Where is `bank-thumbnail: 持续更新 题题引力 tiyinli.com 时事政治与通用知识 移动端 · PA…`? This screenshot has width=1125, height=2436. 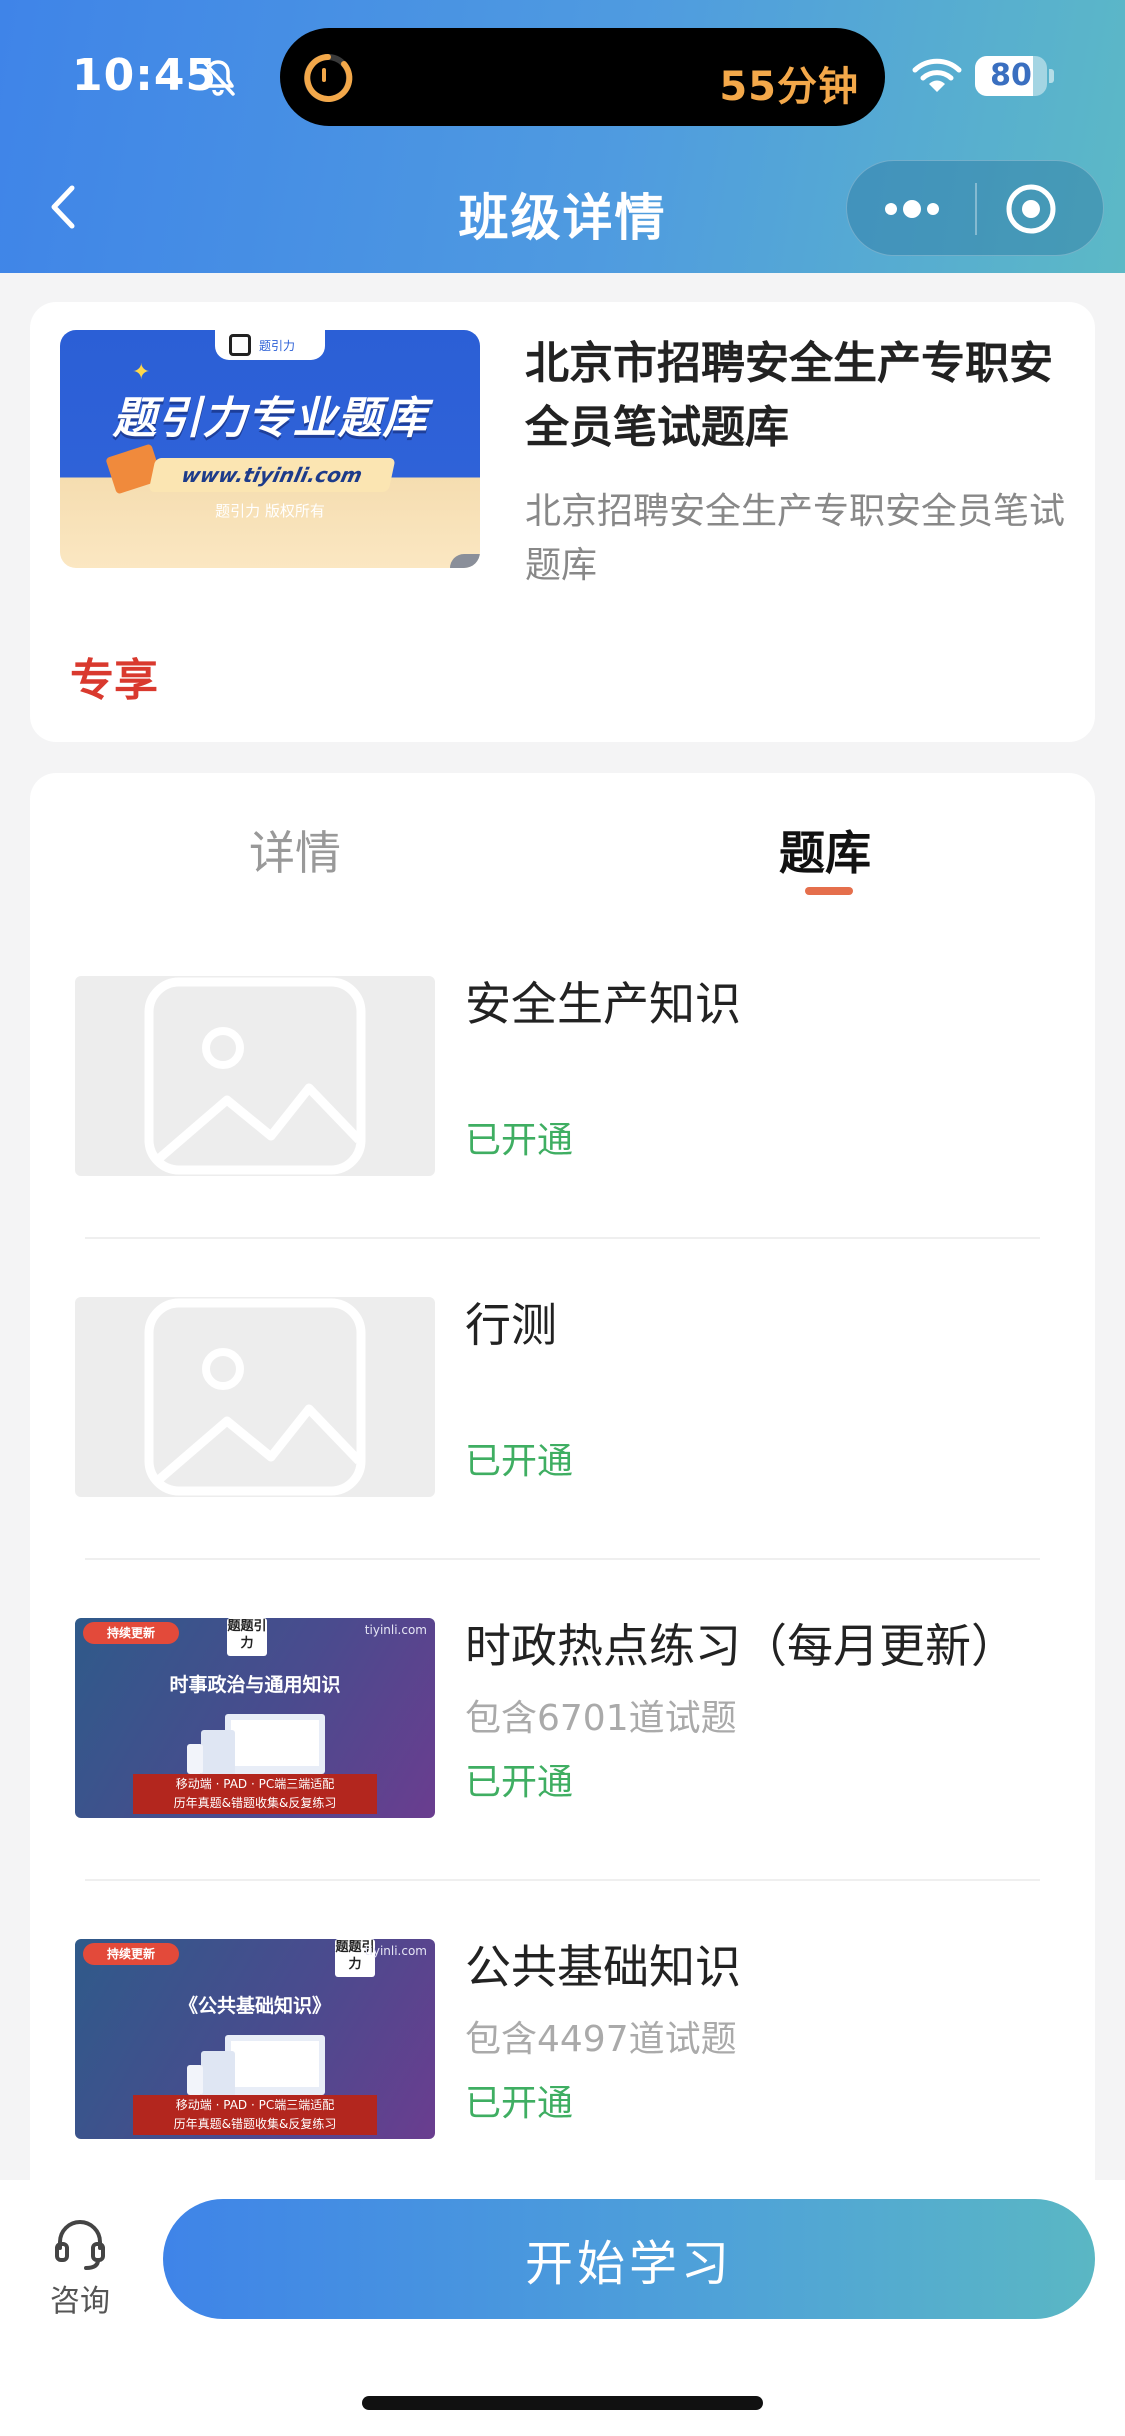 bank-thumbnail: 持续更新 题题引力 tiyinli.com 时事政治与通用知识 移动端 · PA… is located at coordinates (255, 1718).